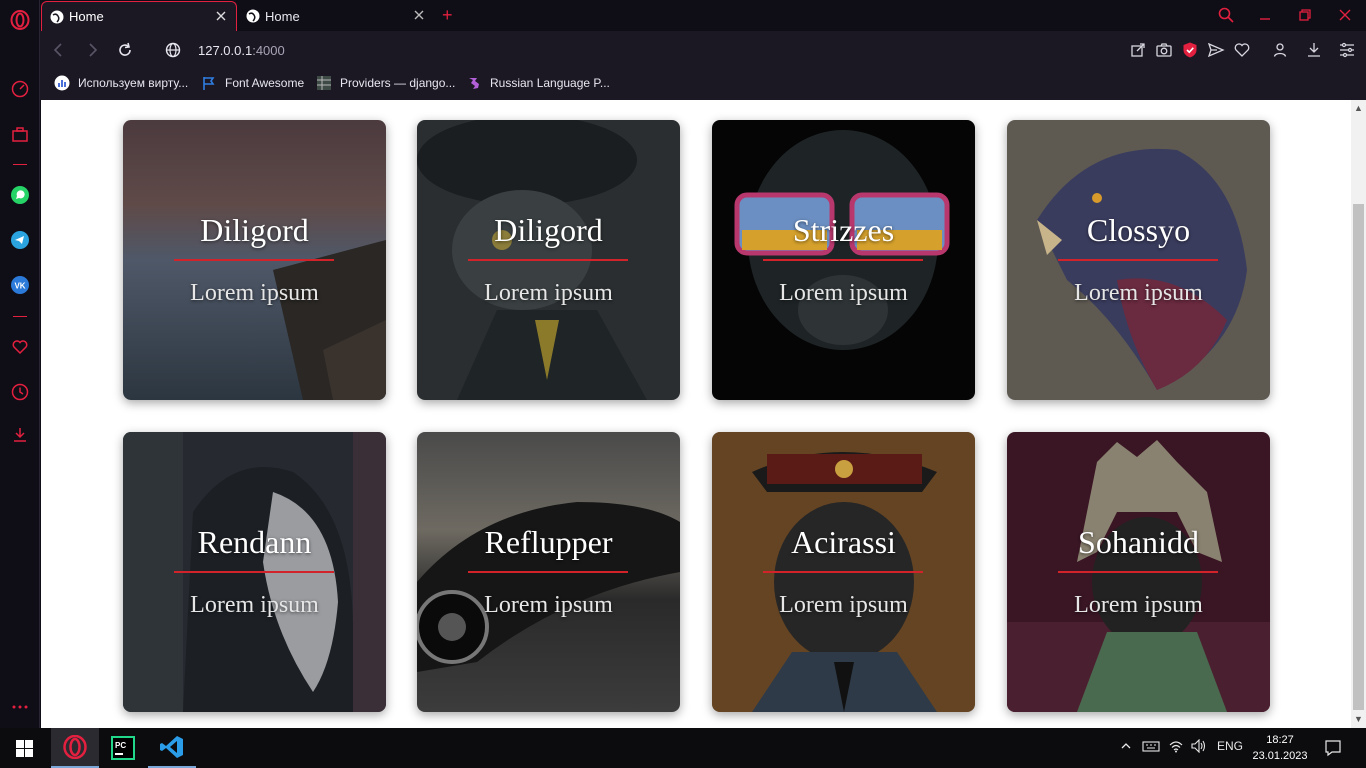 This screenshot has width=1366, height=768. I want to click on opera-icon, so click(75, 748).